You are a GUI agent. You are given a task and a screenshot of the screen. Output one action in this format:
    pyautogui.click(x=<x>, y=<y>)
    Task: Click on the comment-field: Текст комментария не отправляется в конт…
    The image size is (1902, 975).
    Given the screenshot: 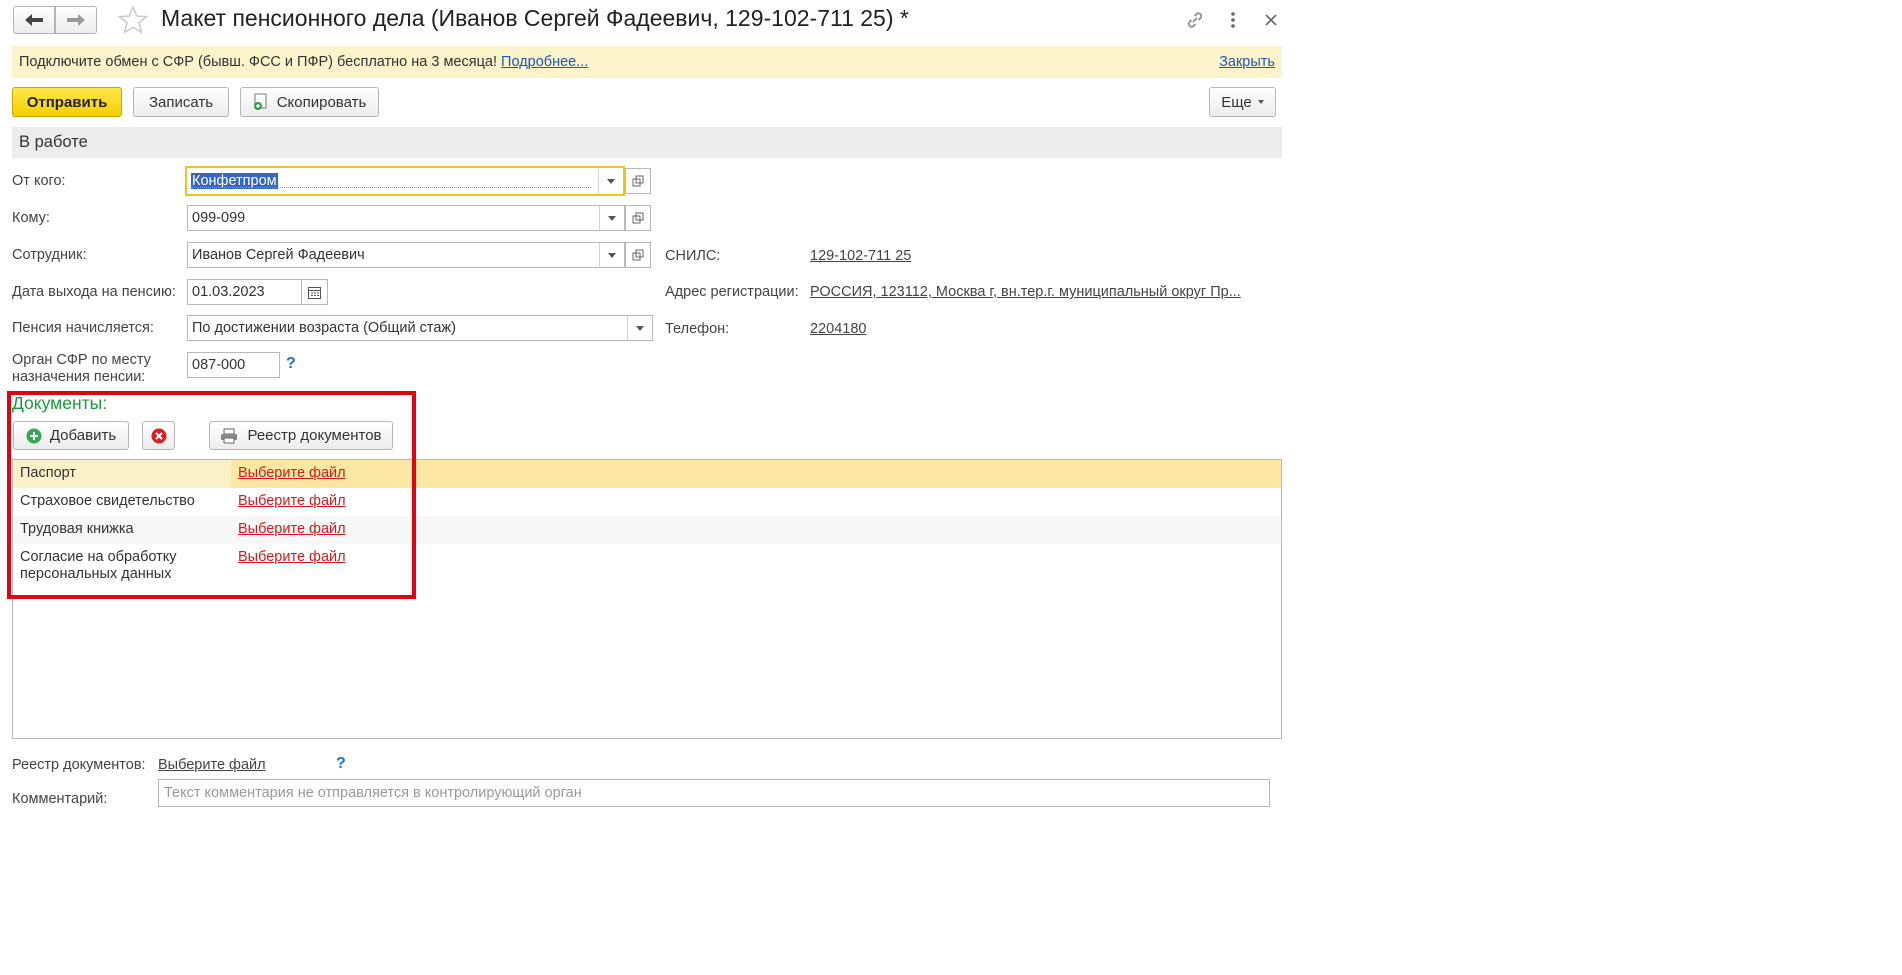 What is the action you would take?
    pyautogui.click(x=714, y=793)
    